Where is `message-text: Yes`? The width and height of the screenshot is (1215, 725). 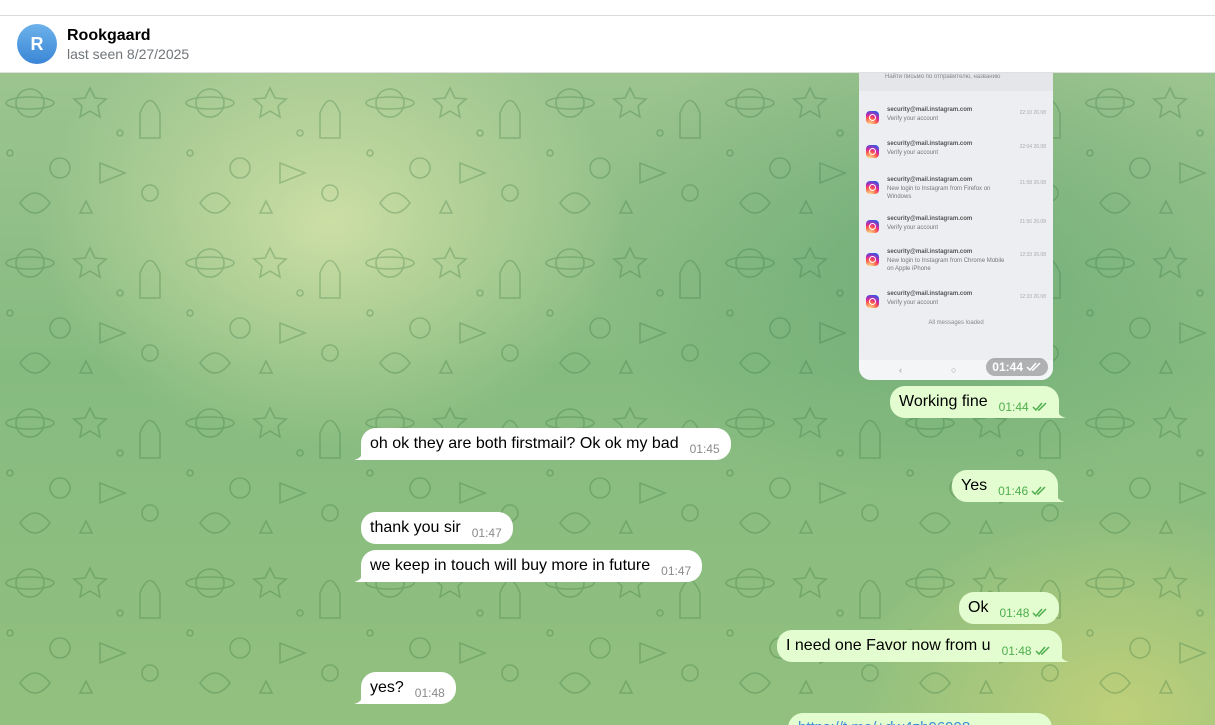 message-text: Yes is located at coordinates (974, 485).